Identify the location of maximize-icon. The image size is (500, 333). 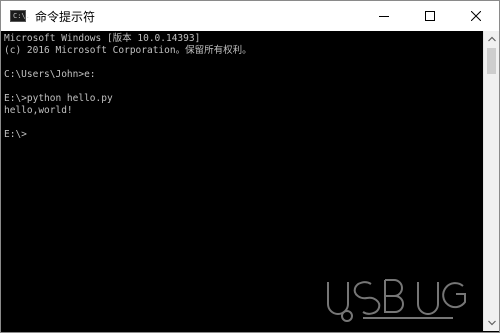
(430, 16).